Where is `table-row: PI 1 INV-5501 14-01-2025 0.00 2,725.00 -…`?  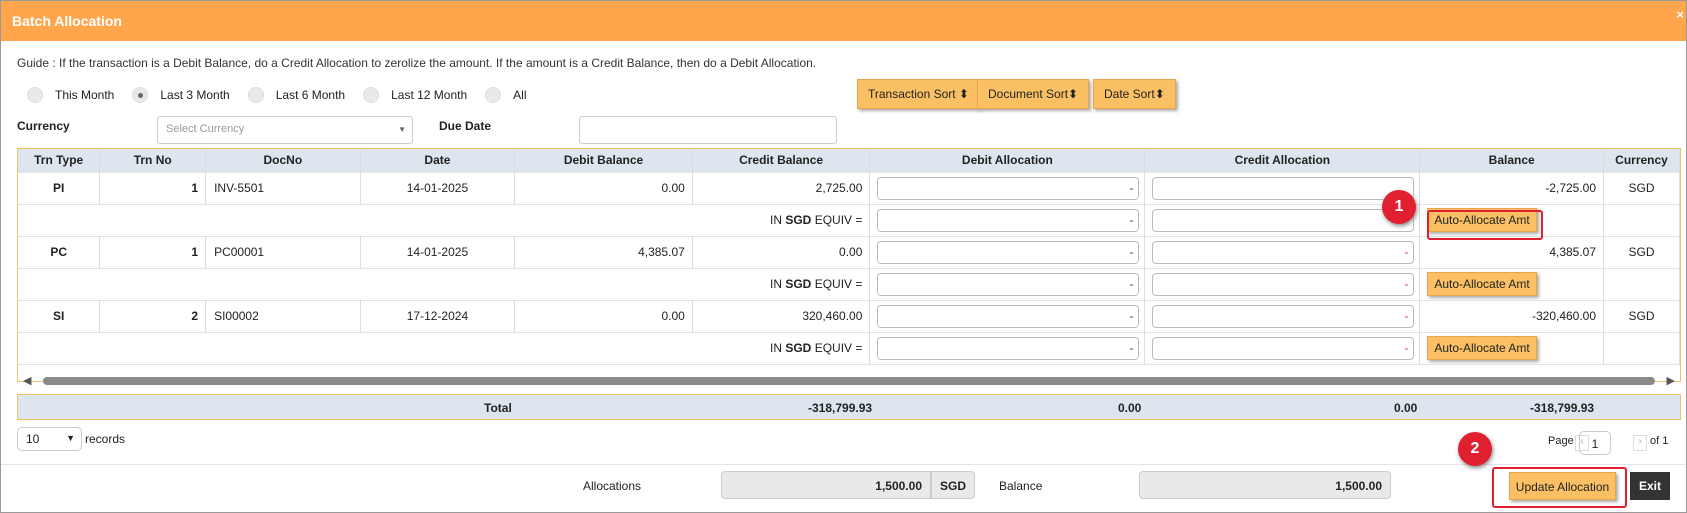 table-row: PI 1 INV-5501 14-01-2025 0.00 2,725.00 -… is located at coordinates (849, 188).